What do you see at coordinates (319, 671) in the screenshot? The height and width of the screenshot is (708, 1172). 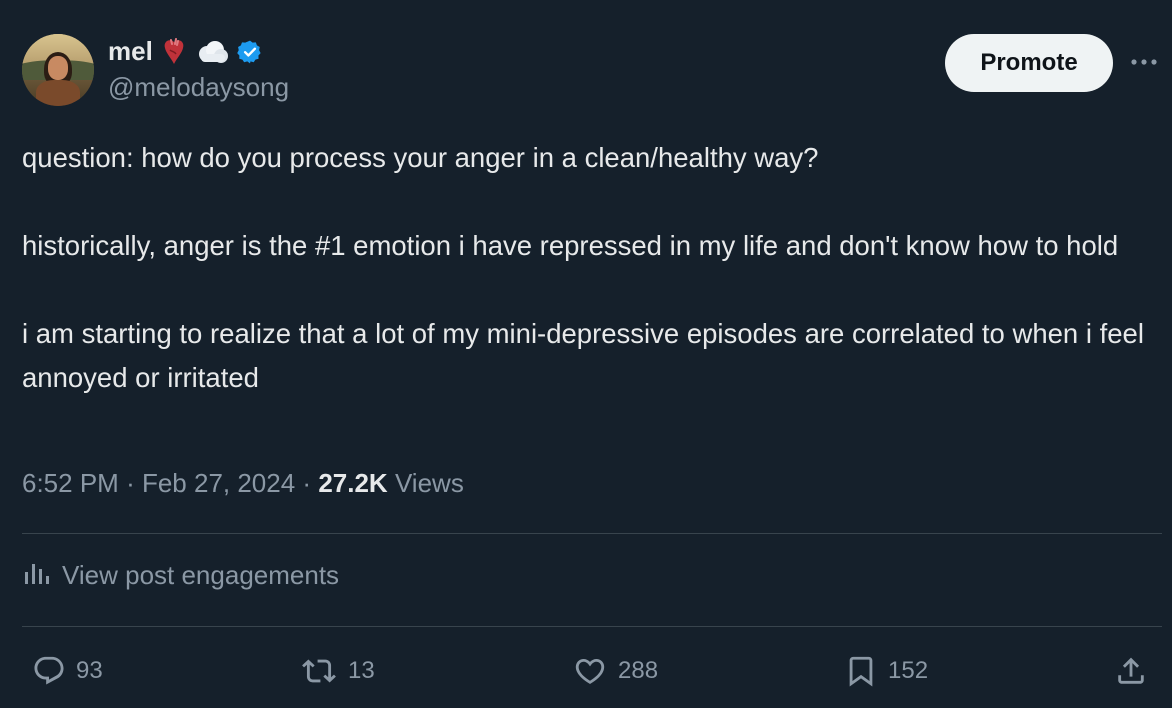 I see `repost-icon` at bounding box center [319, 671].